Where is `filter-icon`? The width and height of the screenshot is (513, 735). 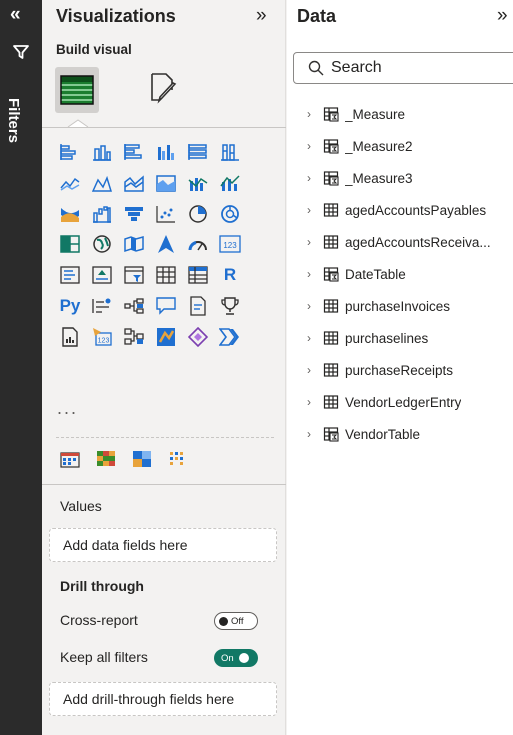 filter-icon is located at coordinates (21, 54).